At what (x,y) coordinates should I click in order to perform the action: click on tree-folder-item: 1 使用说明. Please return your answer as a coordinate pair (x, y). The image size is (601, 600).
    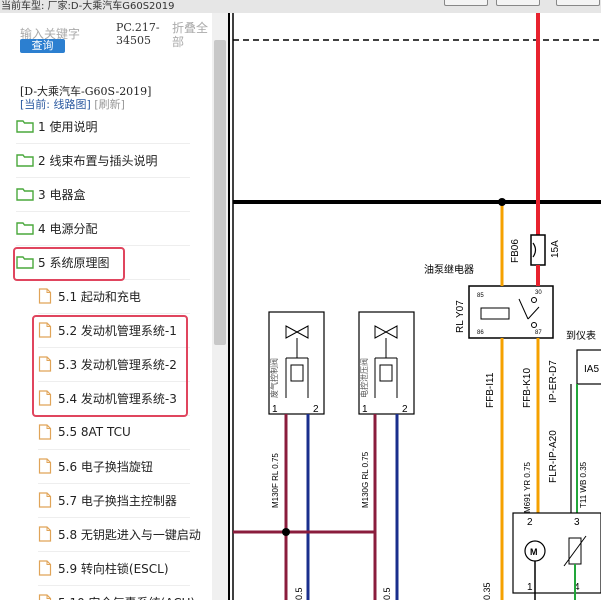
    Looking at the image, I should click on (103, 126).